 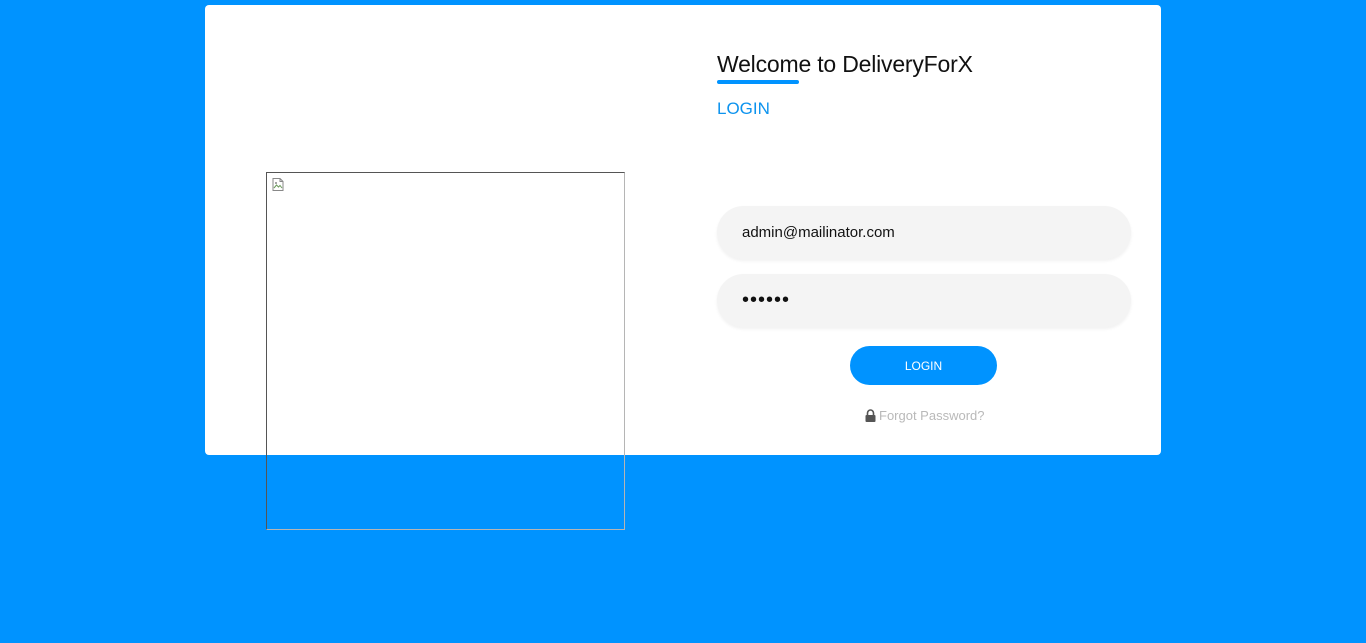 I want to click on illustration-image, so click(x=445, y=351).